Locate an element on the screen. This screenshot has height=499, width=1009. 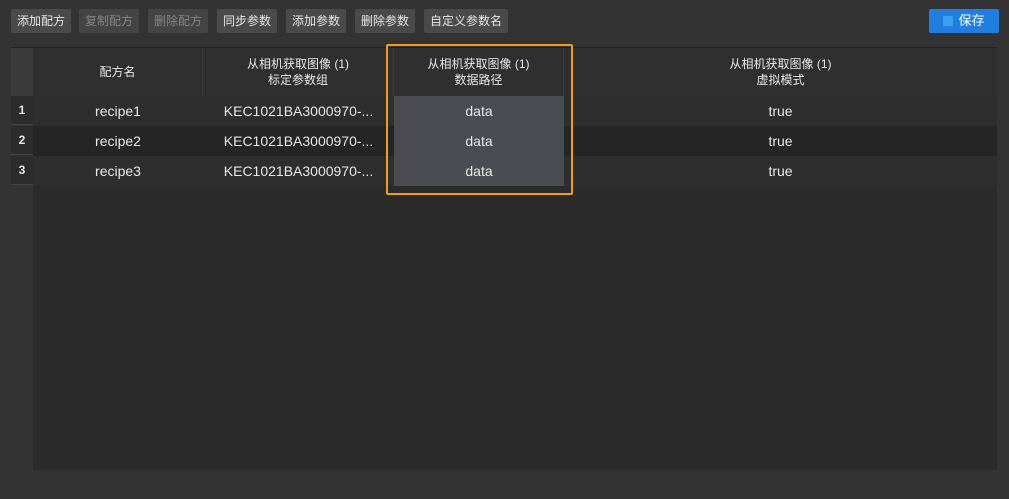
highlight-box is located at coordinates (479, 119).